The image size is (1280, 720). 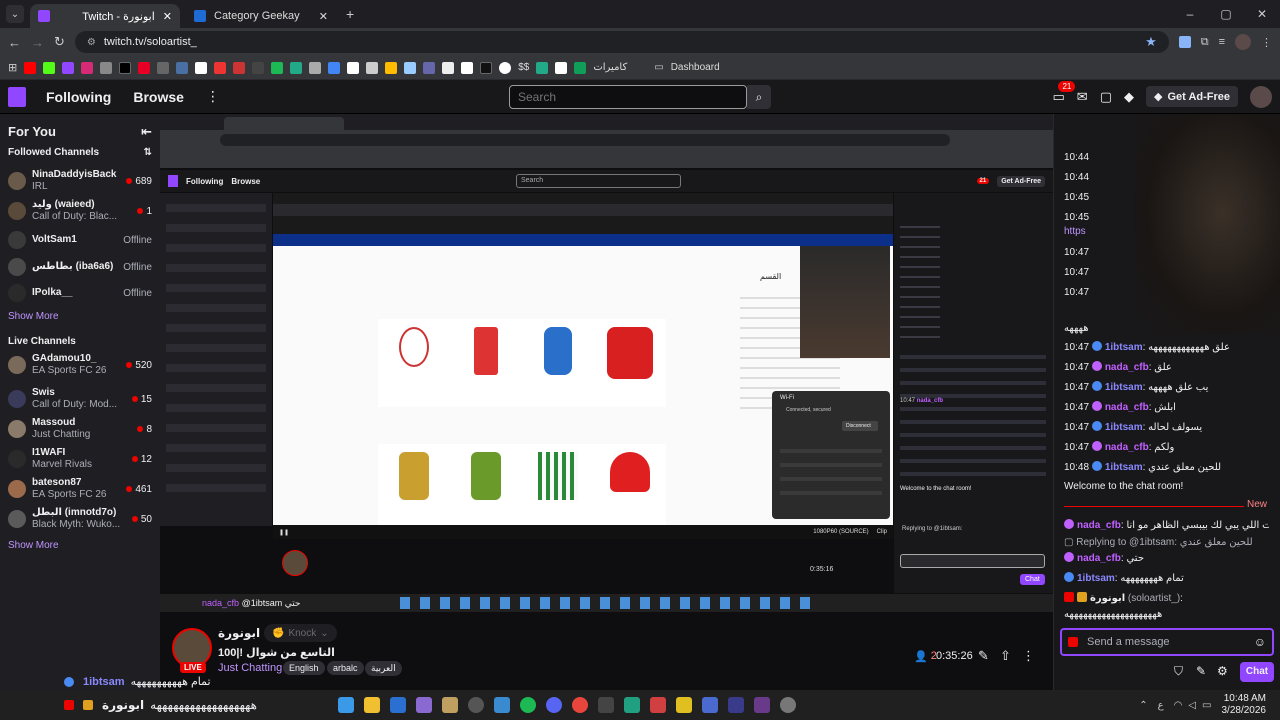 What do you see at coordinates (15, 14) in the screenshot?
I see `tab-list-chevron-icon: ⌄` at bounding box center [15, 14].